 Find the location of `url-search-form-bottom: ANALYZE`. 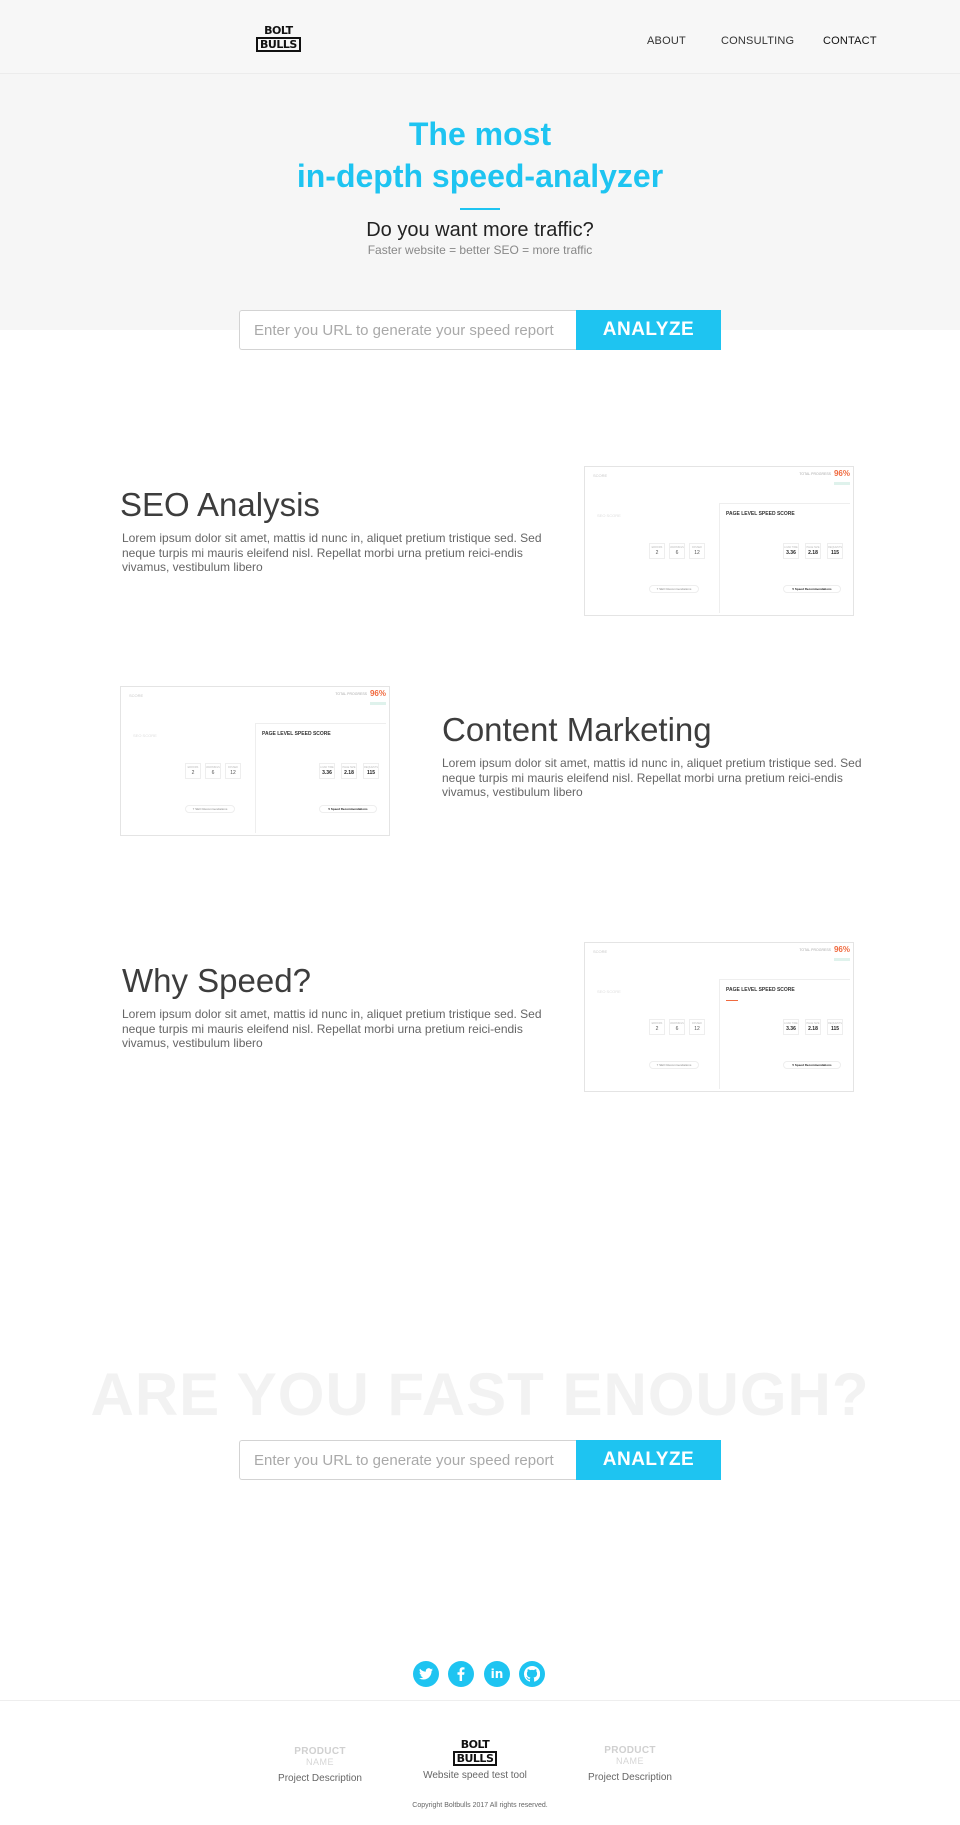

url-search-form-bottom: ANALYZE is located at coordinates (480, 1460).